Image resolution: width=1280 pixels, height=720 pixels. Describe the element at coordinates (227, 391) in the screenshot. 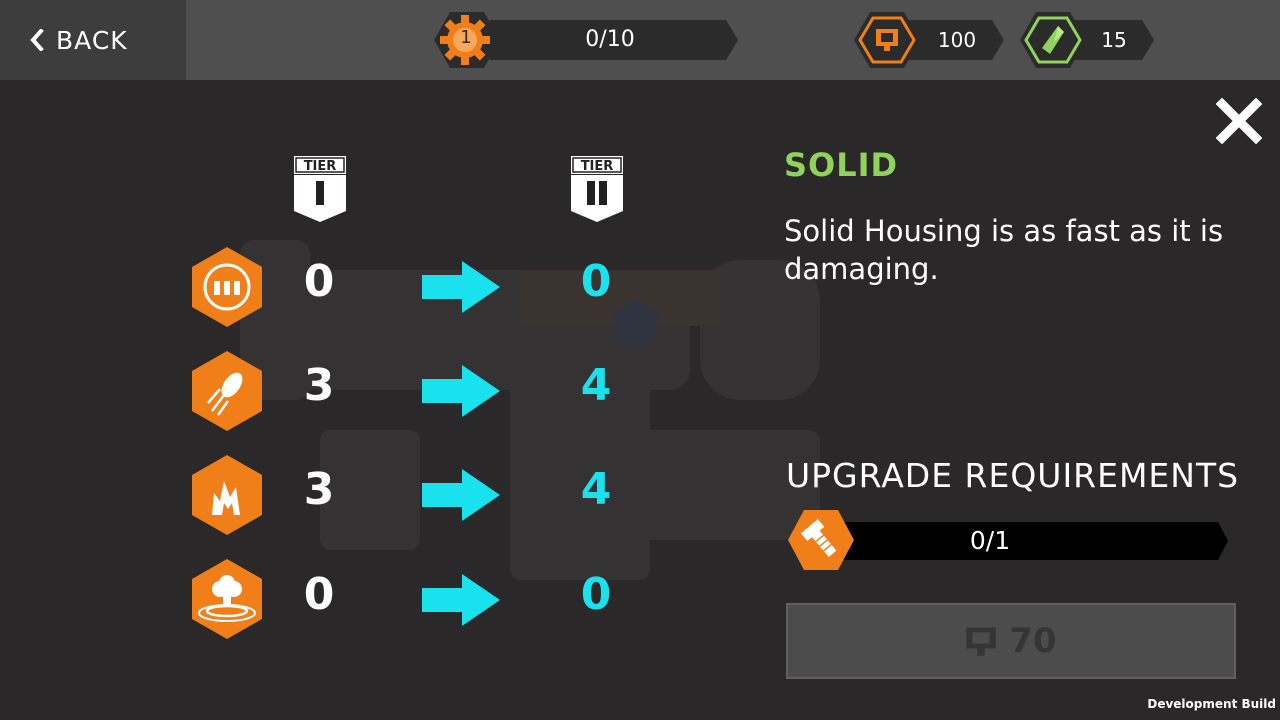

I see `projectile-speed-icon` at that location.